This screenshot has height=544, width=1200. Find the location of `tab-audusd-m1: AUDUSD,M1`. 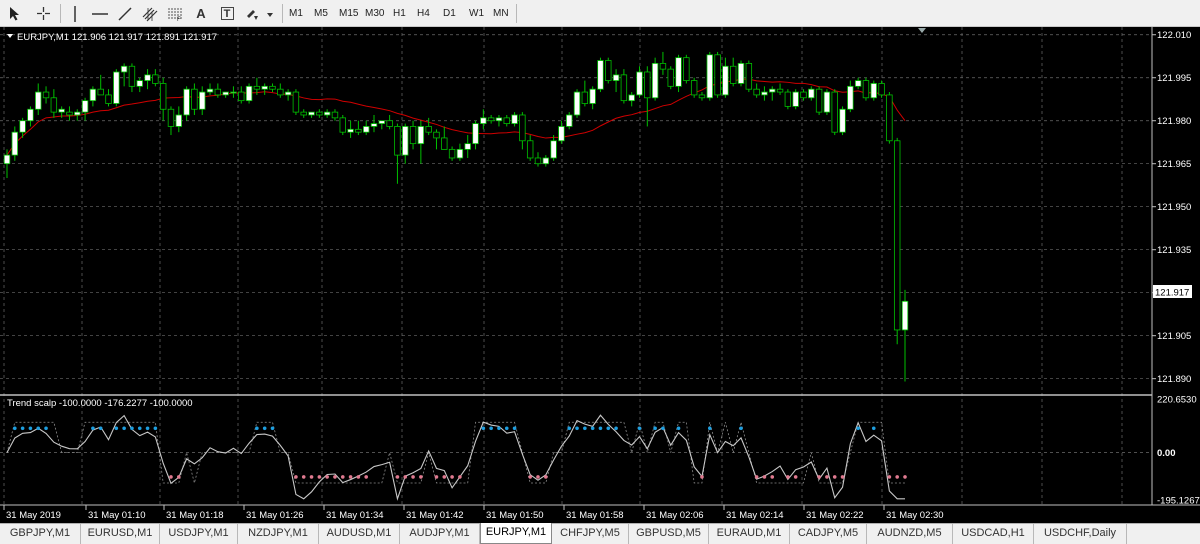

tab-audusd-m1: AUDUSD,M1 is located at coordinates (359, 534).